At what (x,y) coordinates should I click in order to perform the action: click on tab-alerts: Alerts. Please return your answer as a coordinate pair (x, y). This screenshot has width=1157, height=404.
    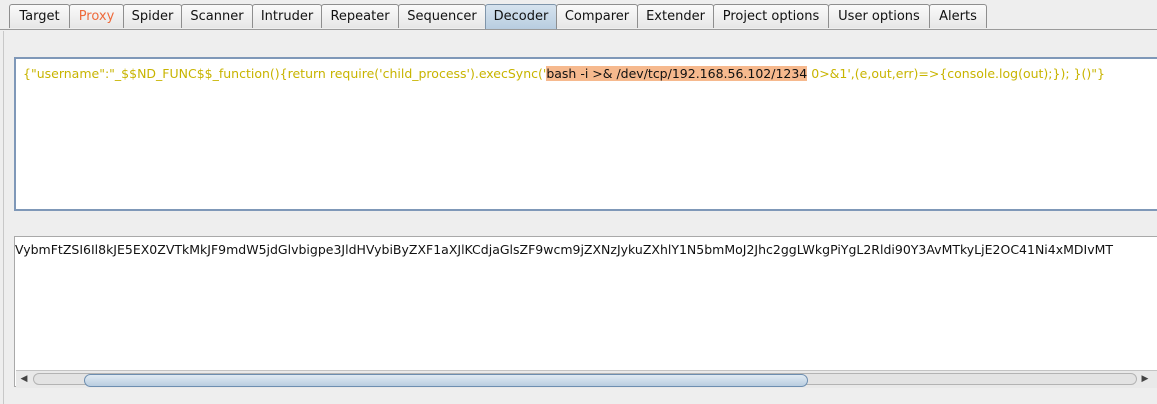
    Looking at the image, I should click on (958, 16).